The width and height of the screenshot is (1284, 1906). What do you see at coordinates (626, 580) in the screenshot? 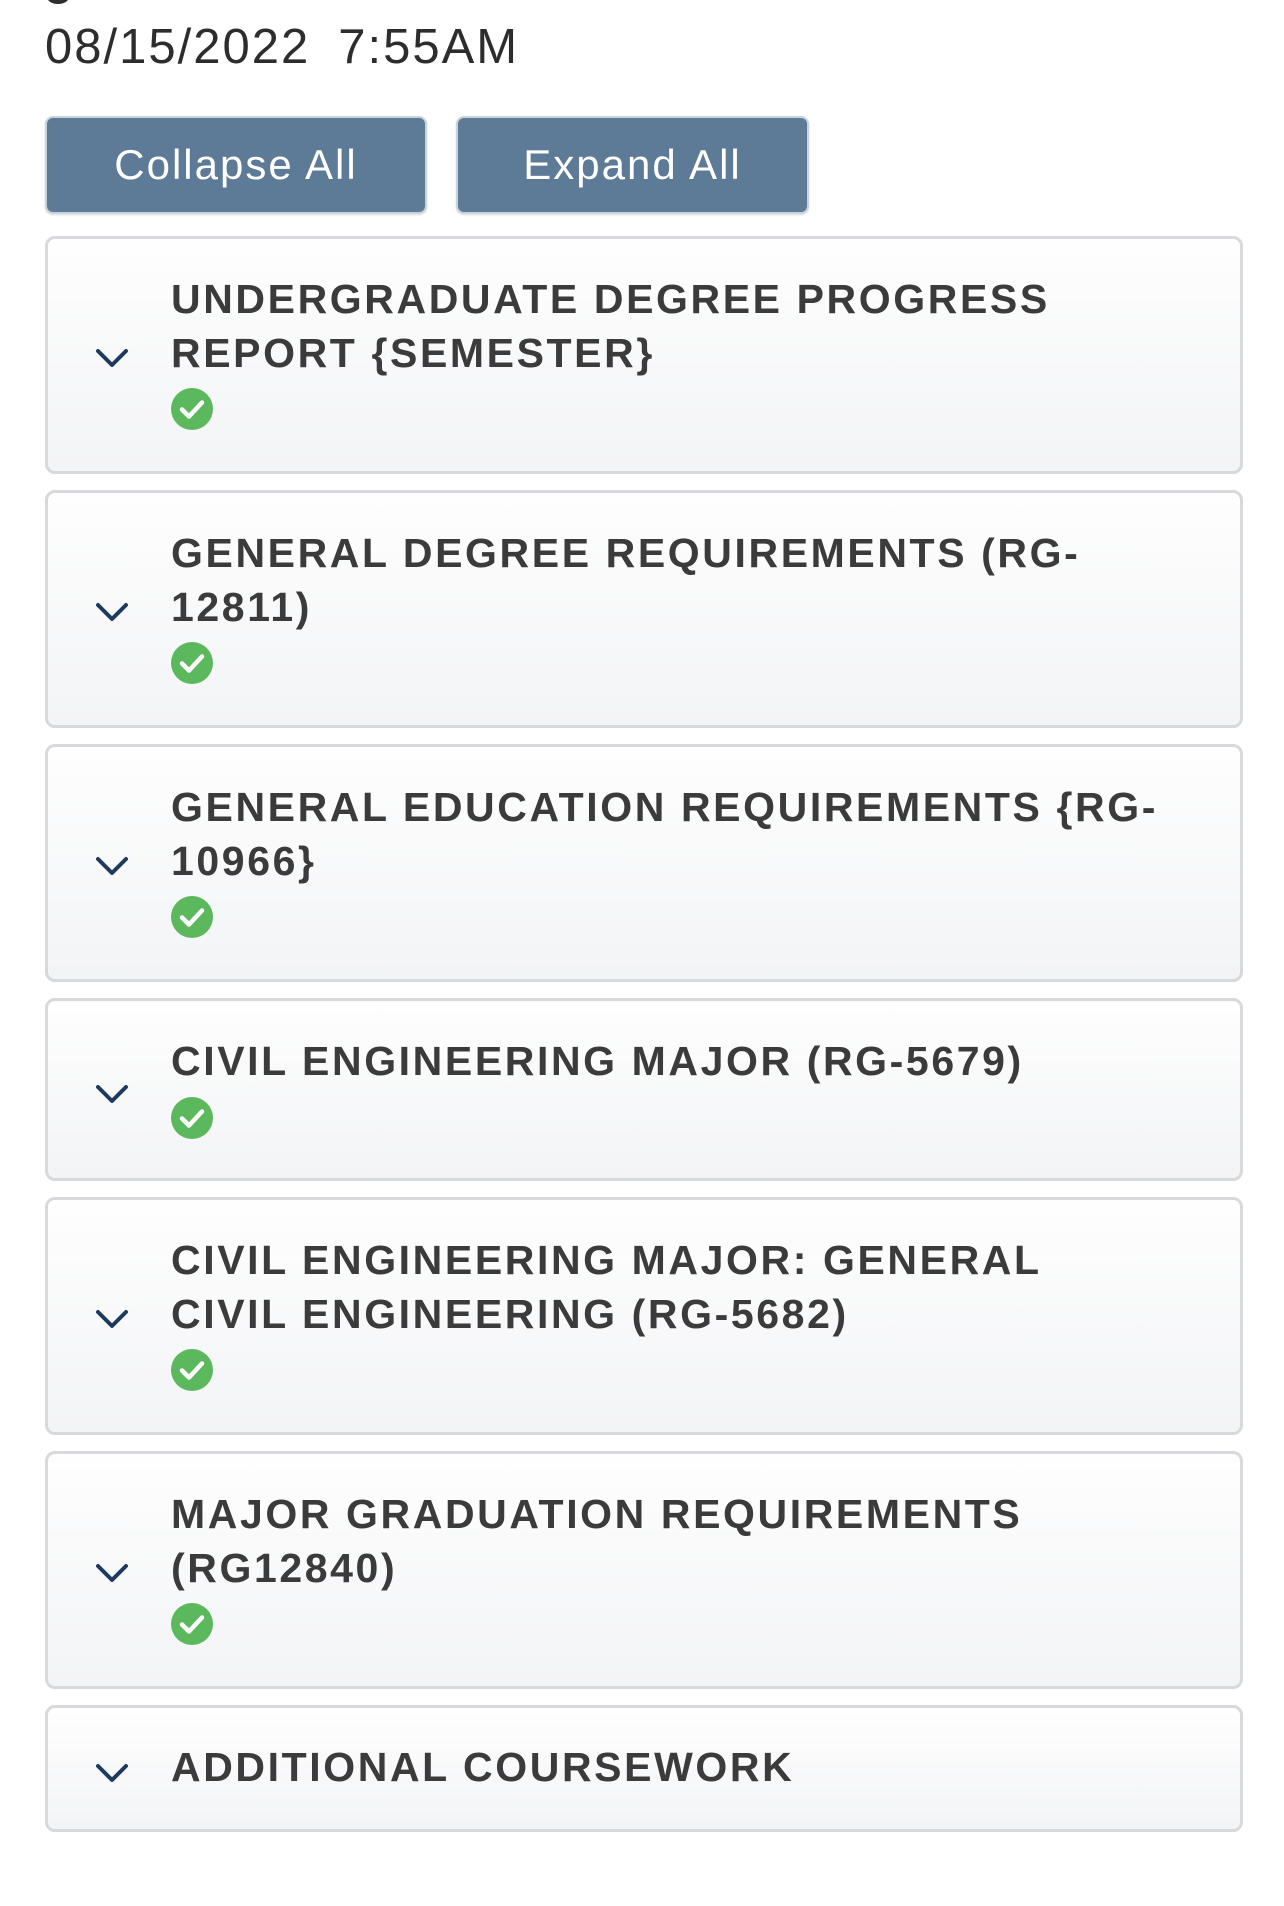
I see `section-title: GENERAL DEGREE REQUIREMENTS (RG- 12811)` at bounding box center [626, 580].